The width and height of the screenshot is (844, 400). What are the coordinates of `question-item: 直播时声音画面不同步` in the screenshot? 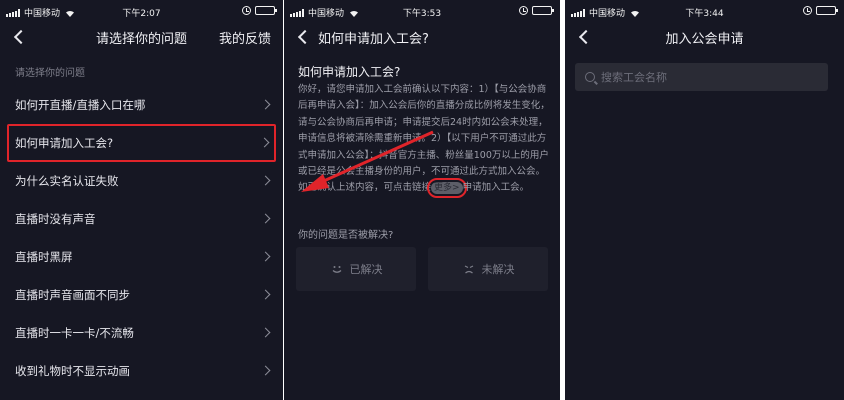 It's located at (141, 295).